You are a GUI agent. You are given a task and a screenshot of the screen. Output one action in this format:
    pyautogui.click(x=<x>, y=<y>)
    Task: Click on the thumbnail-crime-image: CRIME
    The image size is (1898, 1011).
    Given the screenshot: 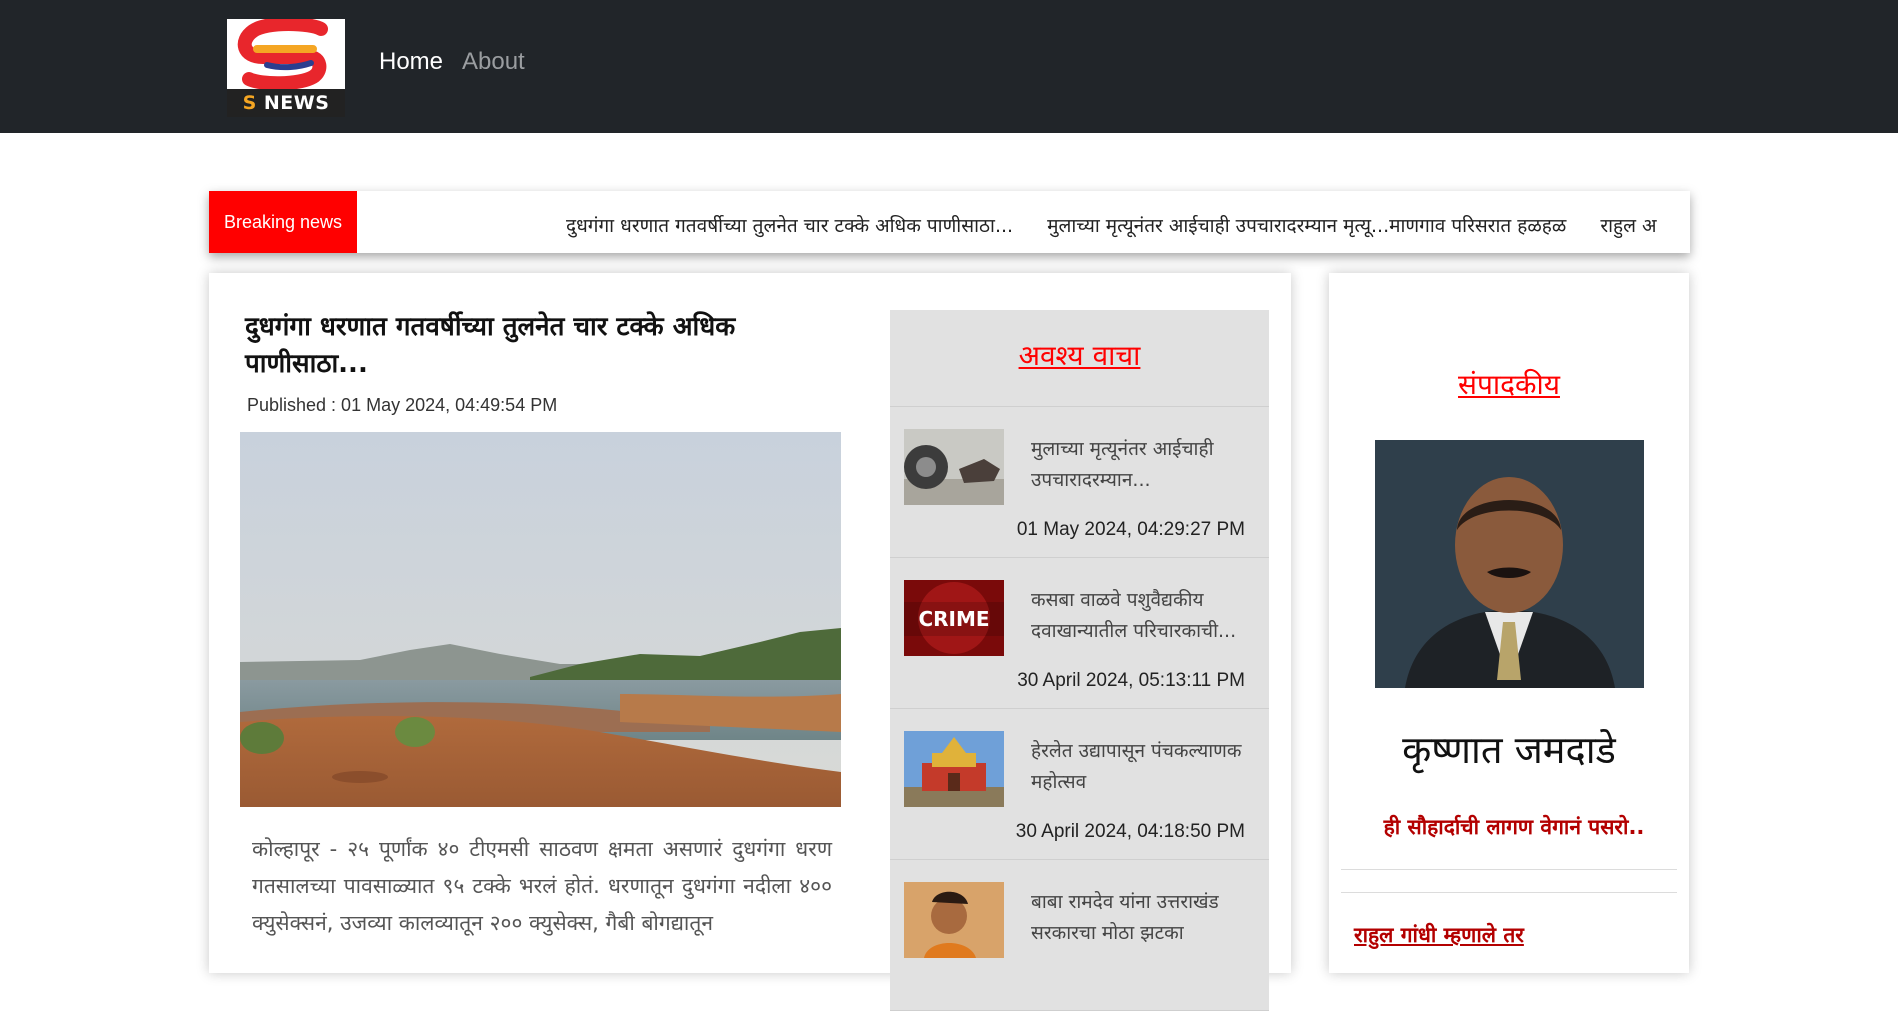 What is the action you would take?
    pyautogui.click(x=954, y=618)
    